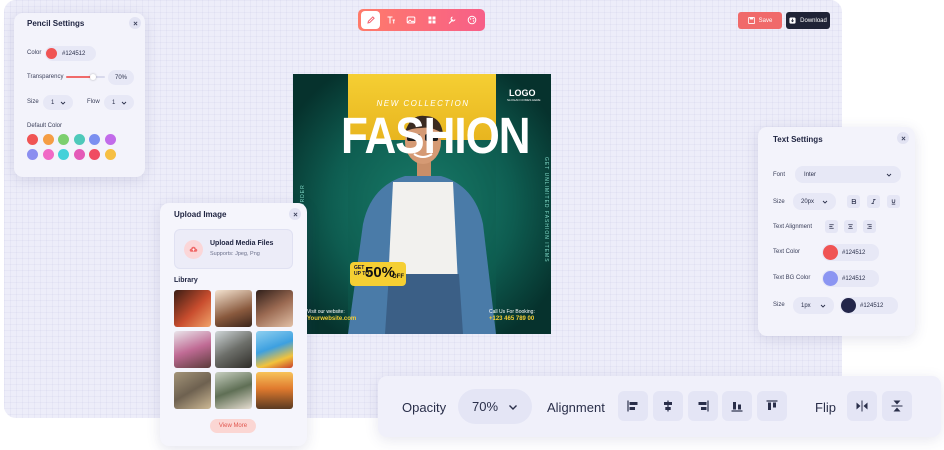  Describe the element at coordinates (792, 278) in the screenshot. I see `text-bg-color-label: Text BG Color` at that location.